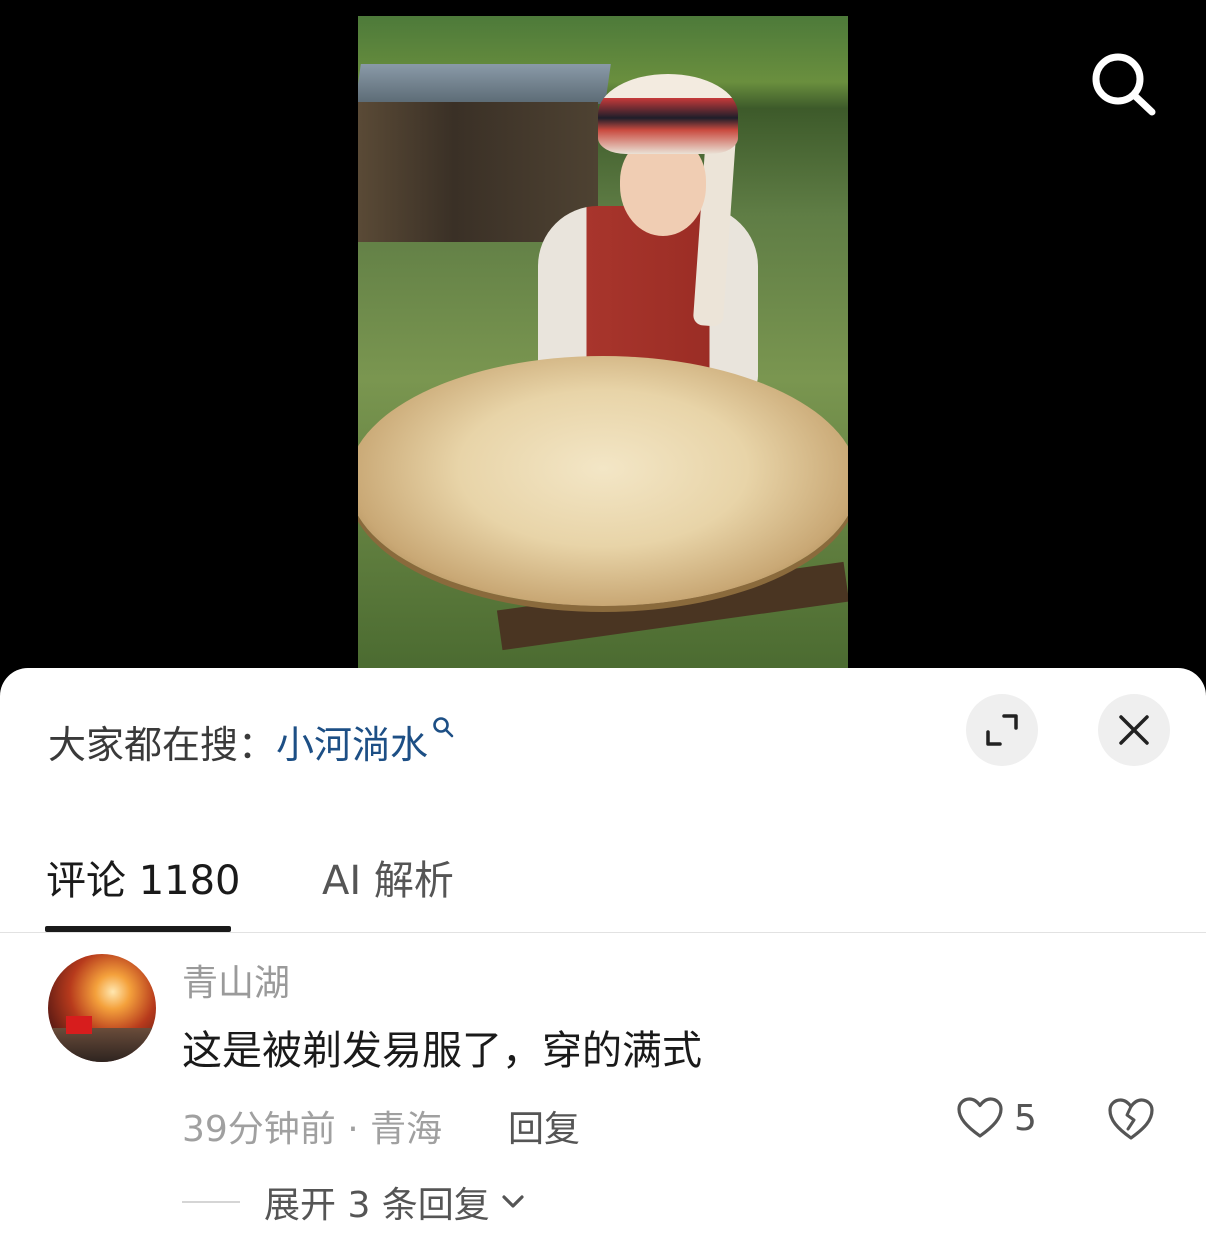  What do you see at coordinates (79, 1025) in the screenshot?
I see `avatar-flag` at bounding box center [79, 1025].